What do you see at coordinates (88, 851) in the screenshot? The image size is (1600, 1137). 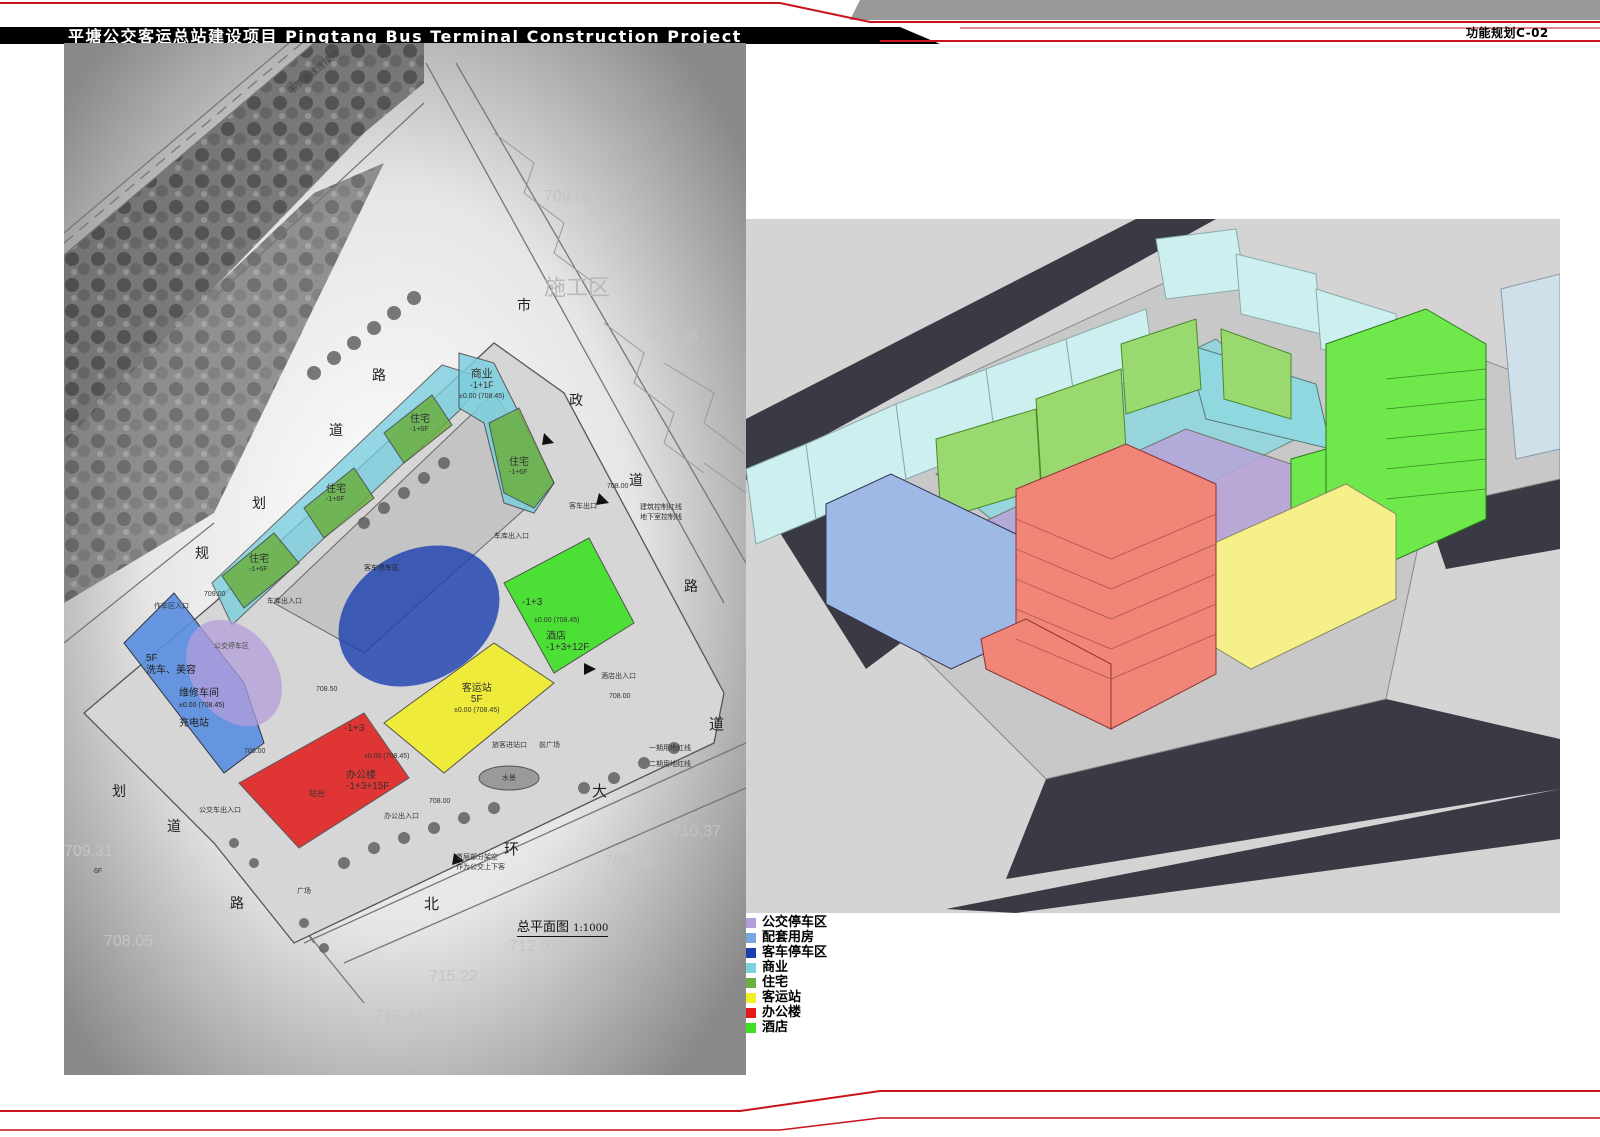 I see `spot-elevation: 709.31` at bounding box center [88, 851].